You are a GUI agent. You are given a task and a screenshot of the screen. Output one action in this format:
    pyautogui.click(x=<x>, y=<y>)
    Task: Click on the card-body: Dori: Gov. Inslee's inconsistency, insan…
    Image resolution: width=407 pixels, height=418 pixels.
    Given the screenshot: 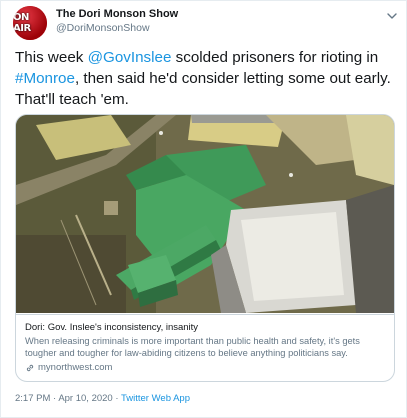 What is the action you would take?
    pyautogui.click(x=205, y=344)
    